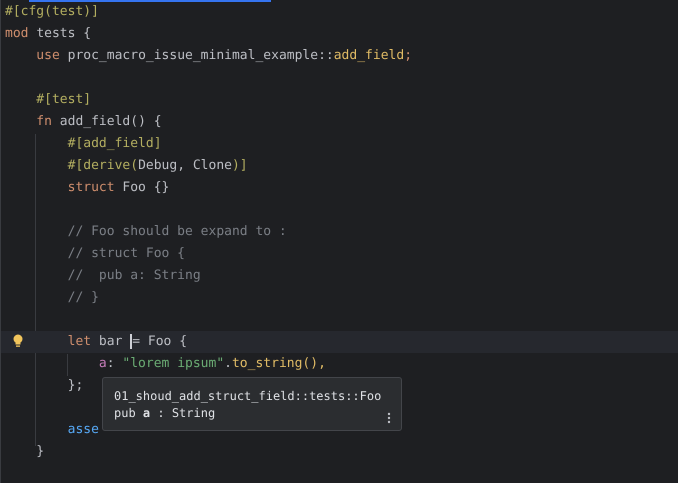 Image resolution: width=678 pixels, height=483 pixels. Describe the element at coordinates (52, 11) in the screenshot. I see `code-line: #[cfg(test)]` at that location.